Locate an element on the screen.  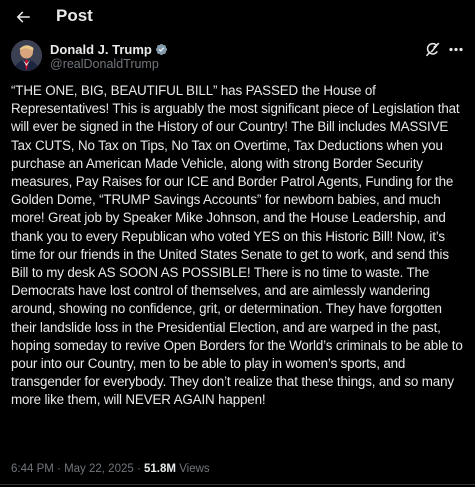
post-date: May 22, 2025 is located at coordinates (99, 469).